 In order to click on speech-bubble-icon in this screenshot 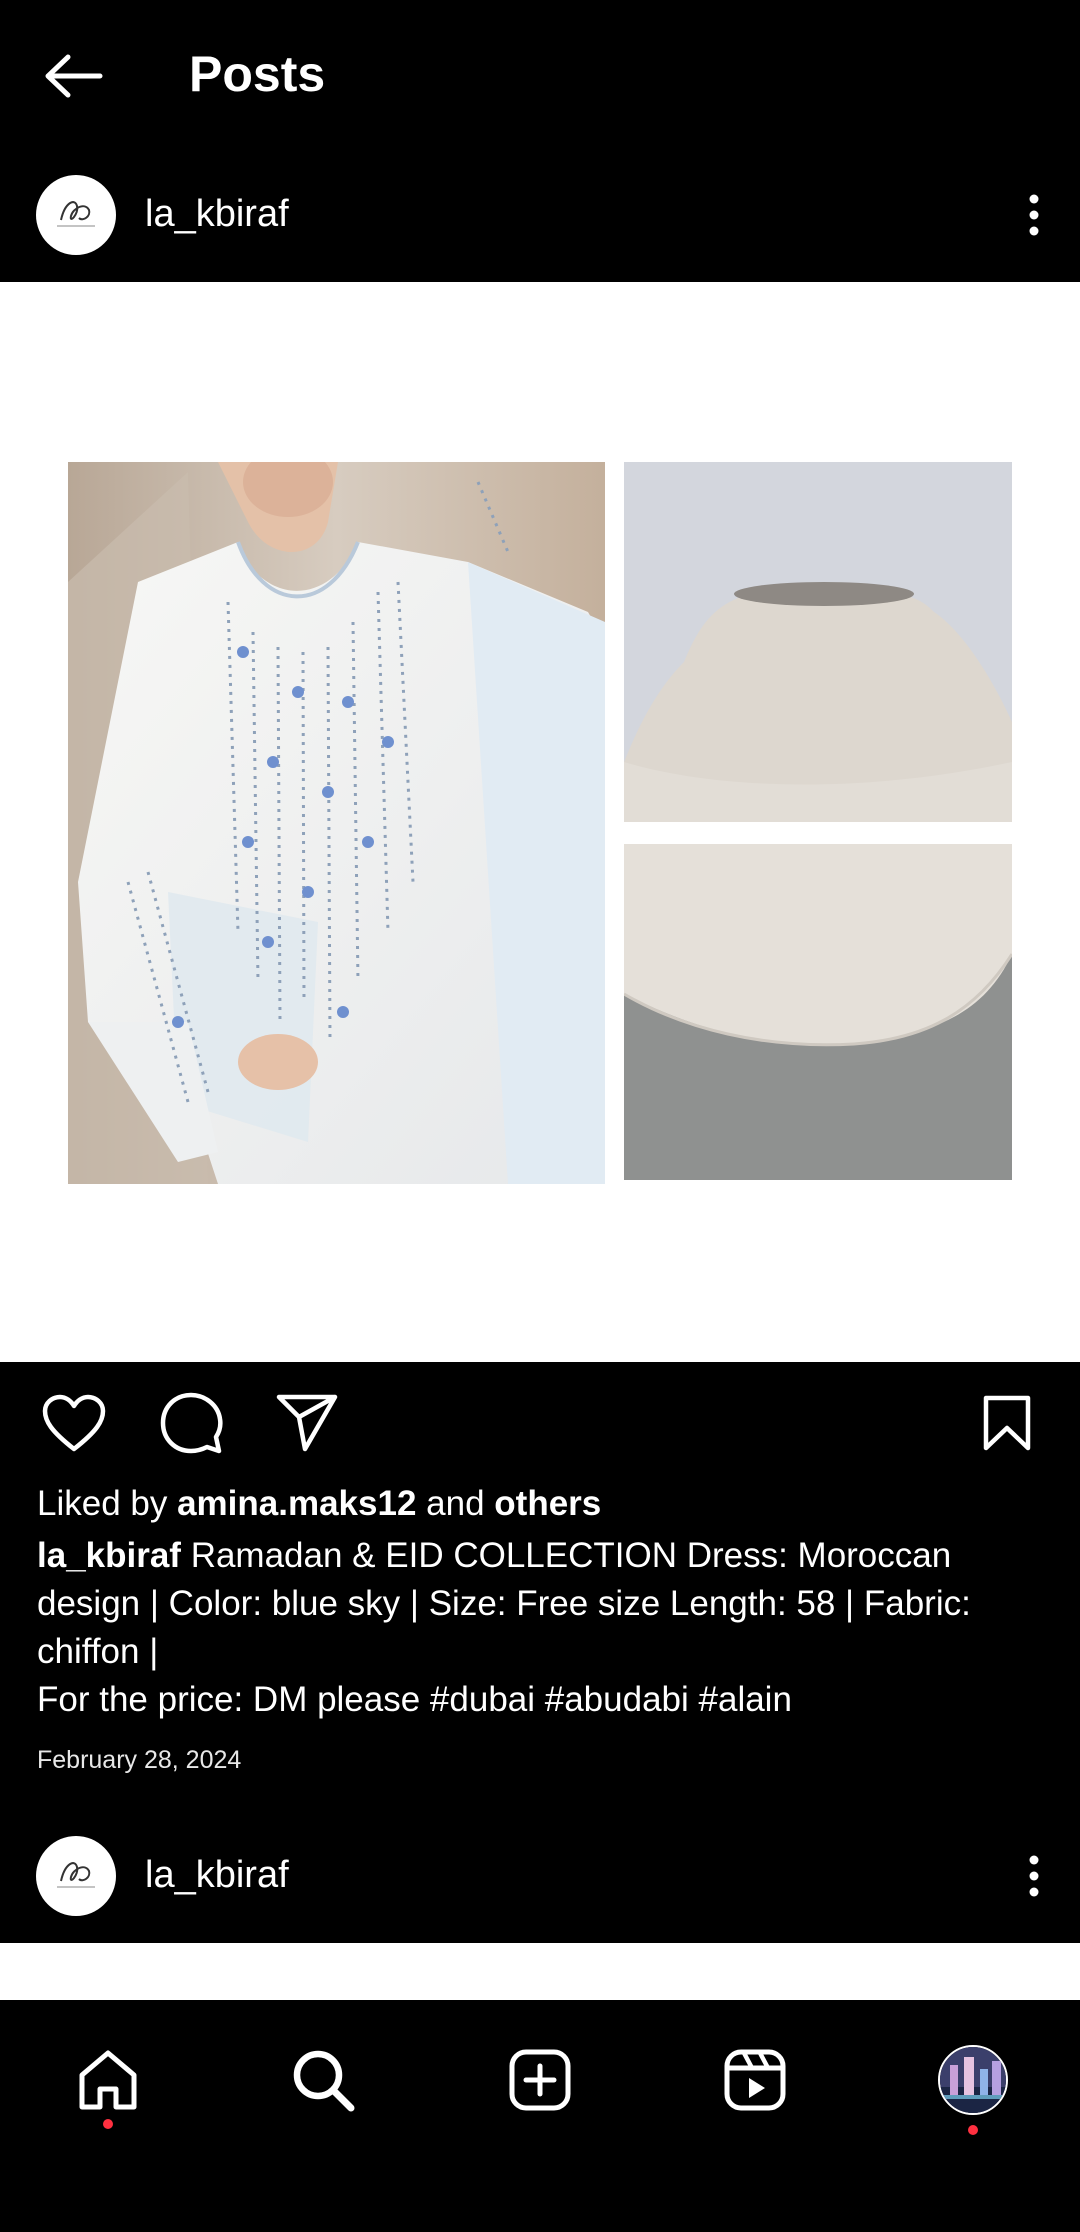, I will do `click(191, 1423)`.